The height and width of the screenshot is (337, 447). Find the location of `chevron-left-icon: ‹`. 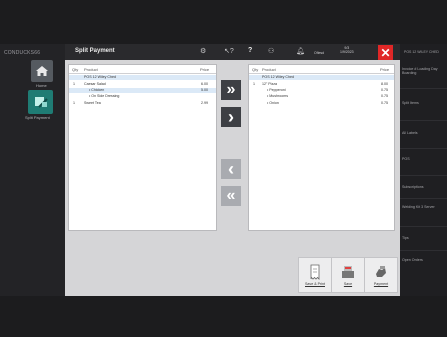

chevron-left-icon: ‹ is located at coordinates (231, 168).